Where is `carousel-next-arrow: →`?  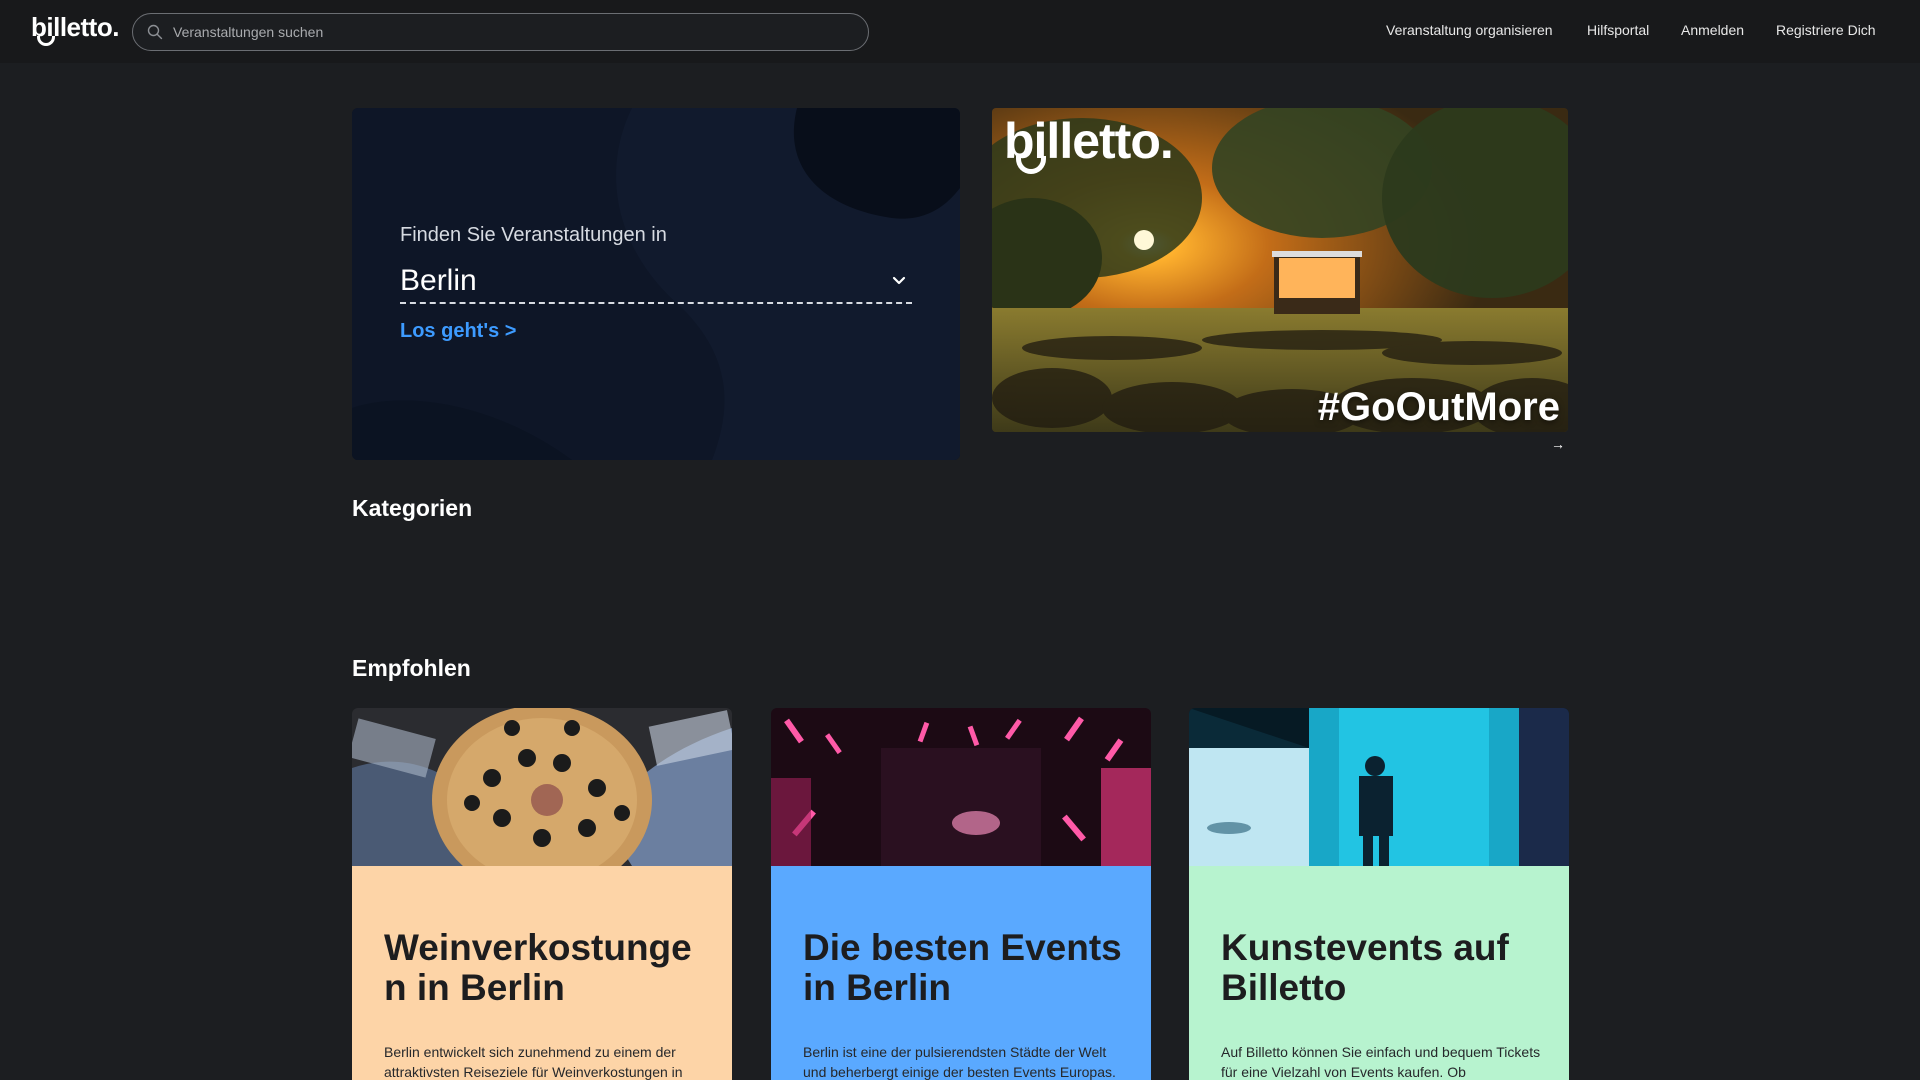
carousel-next-arrow: → is located at coordinates (1558, 444).